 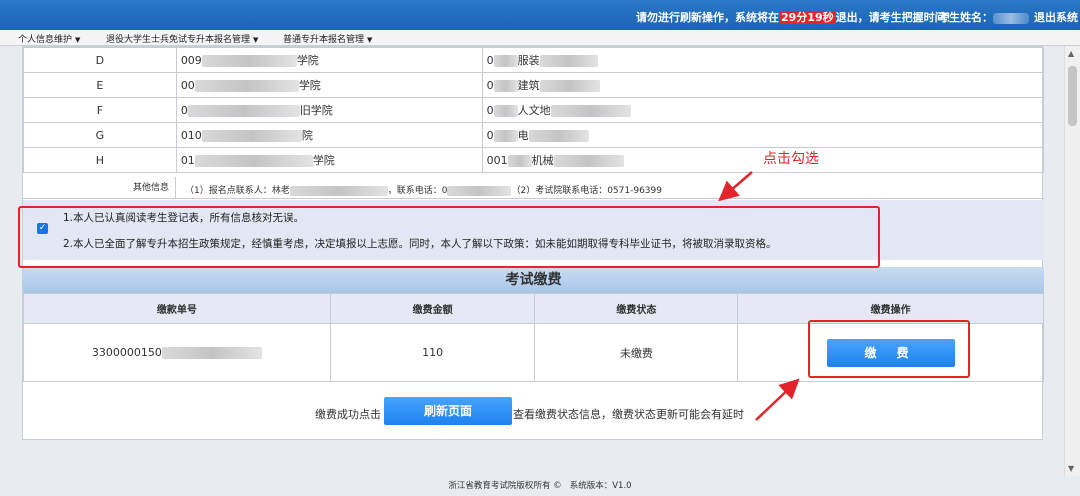 I want to click on choice-school-1: 00 学院, so click(x=329, y=85).